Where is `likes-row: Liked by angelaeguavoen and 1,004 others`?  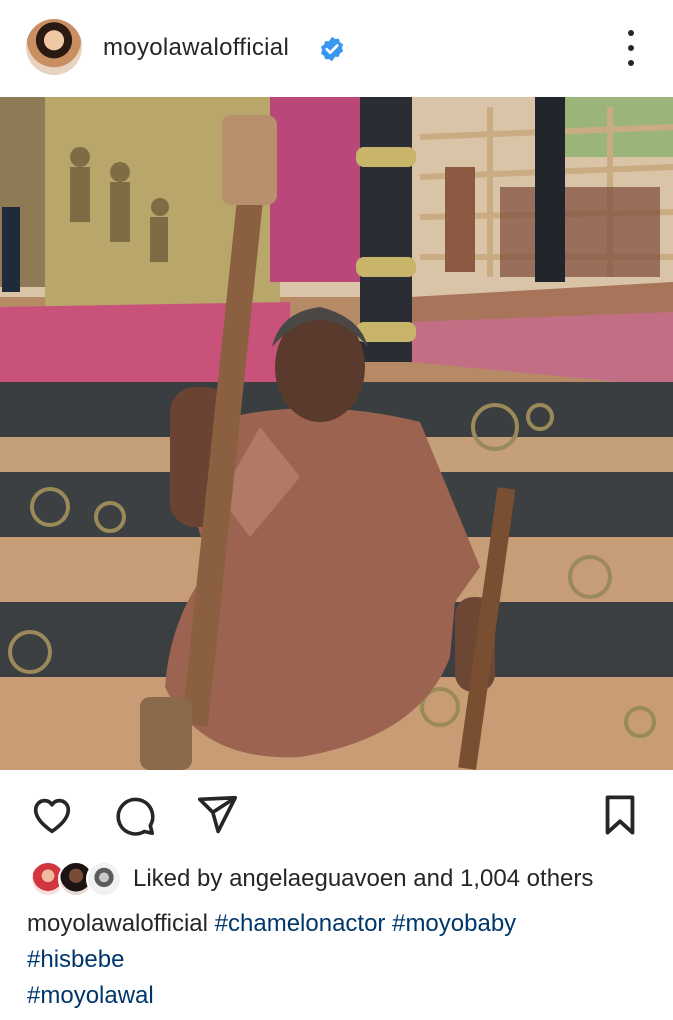 likes-row: Liked by angelaeguavoen and 1,004 others is located at coordinates (336, 880).